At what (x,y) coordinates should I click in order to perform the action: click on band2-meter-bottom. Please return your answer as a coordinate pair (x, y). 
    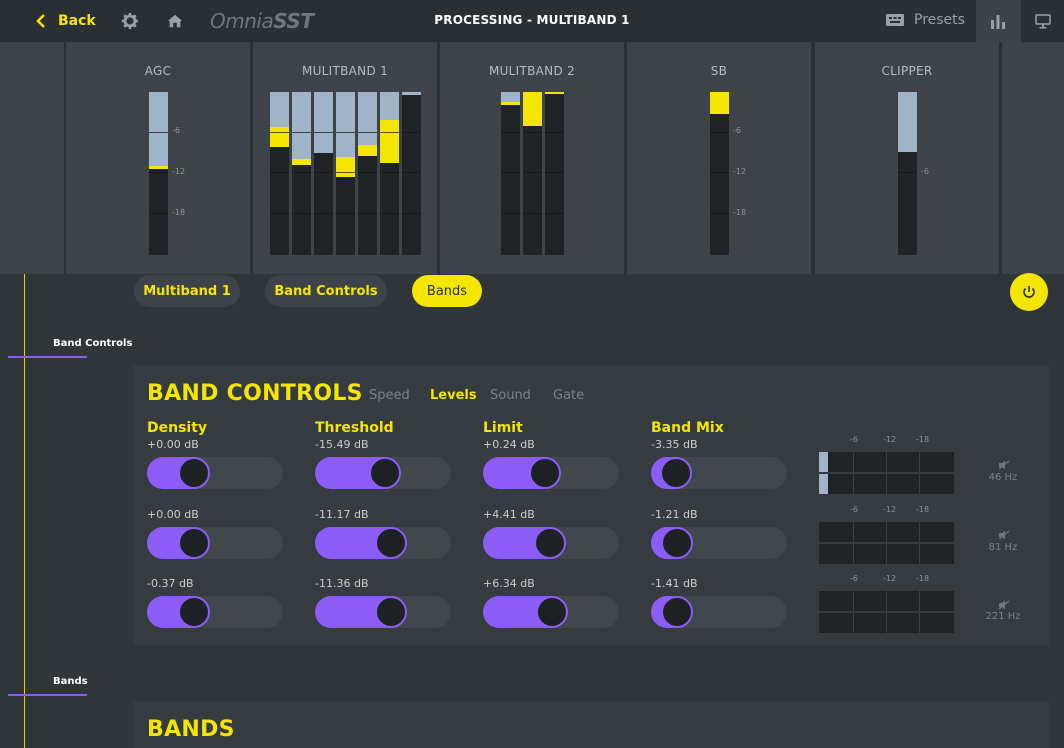
    Looking at the image, I should click on (886, 554).